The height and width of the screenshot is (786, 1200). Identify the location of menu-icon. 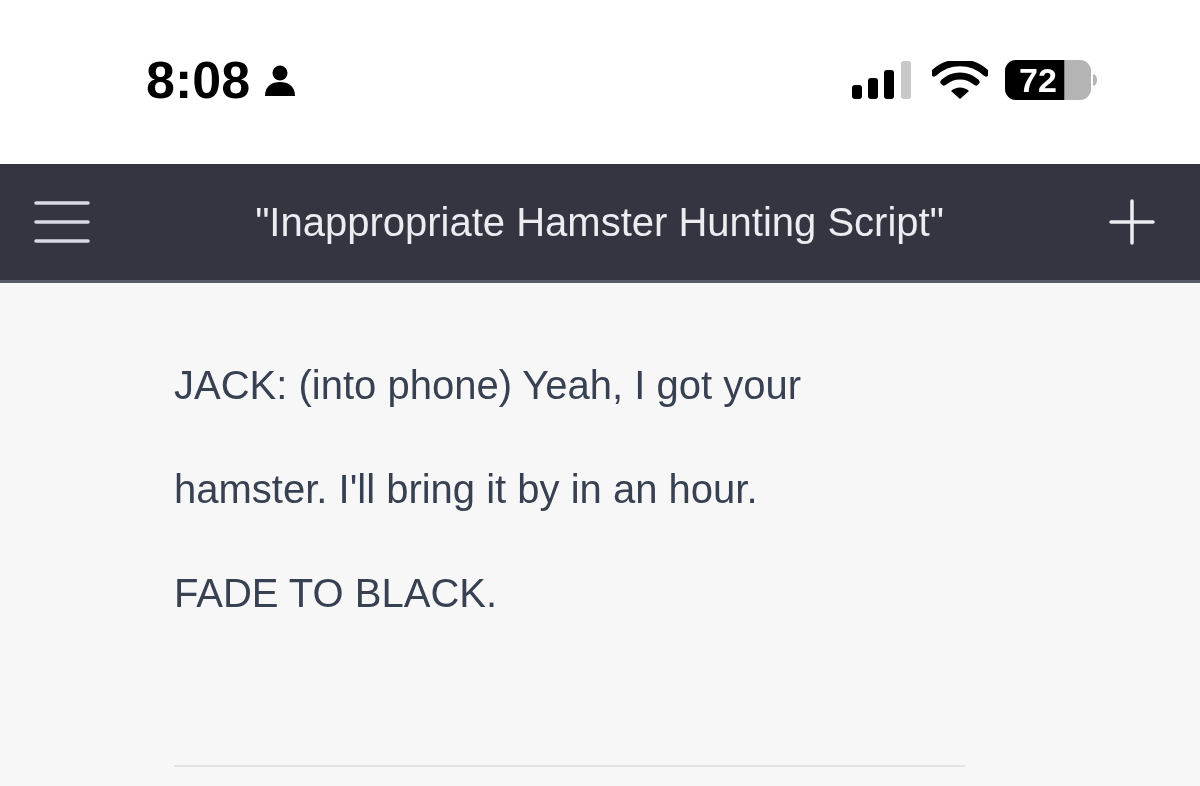
(62, 222).